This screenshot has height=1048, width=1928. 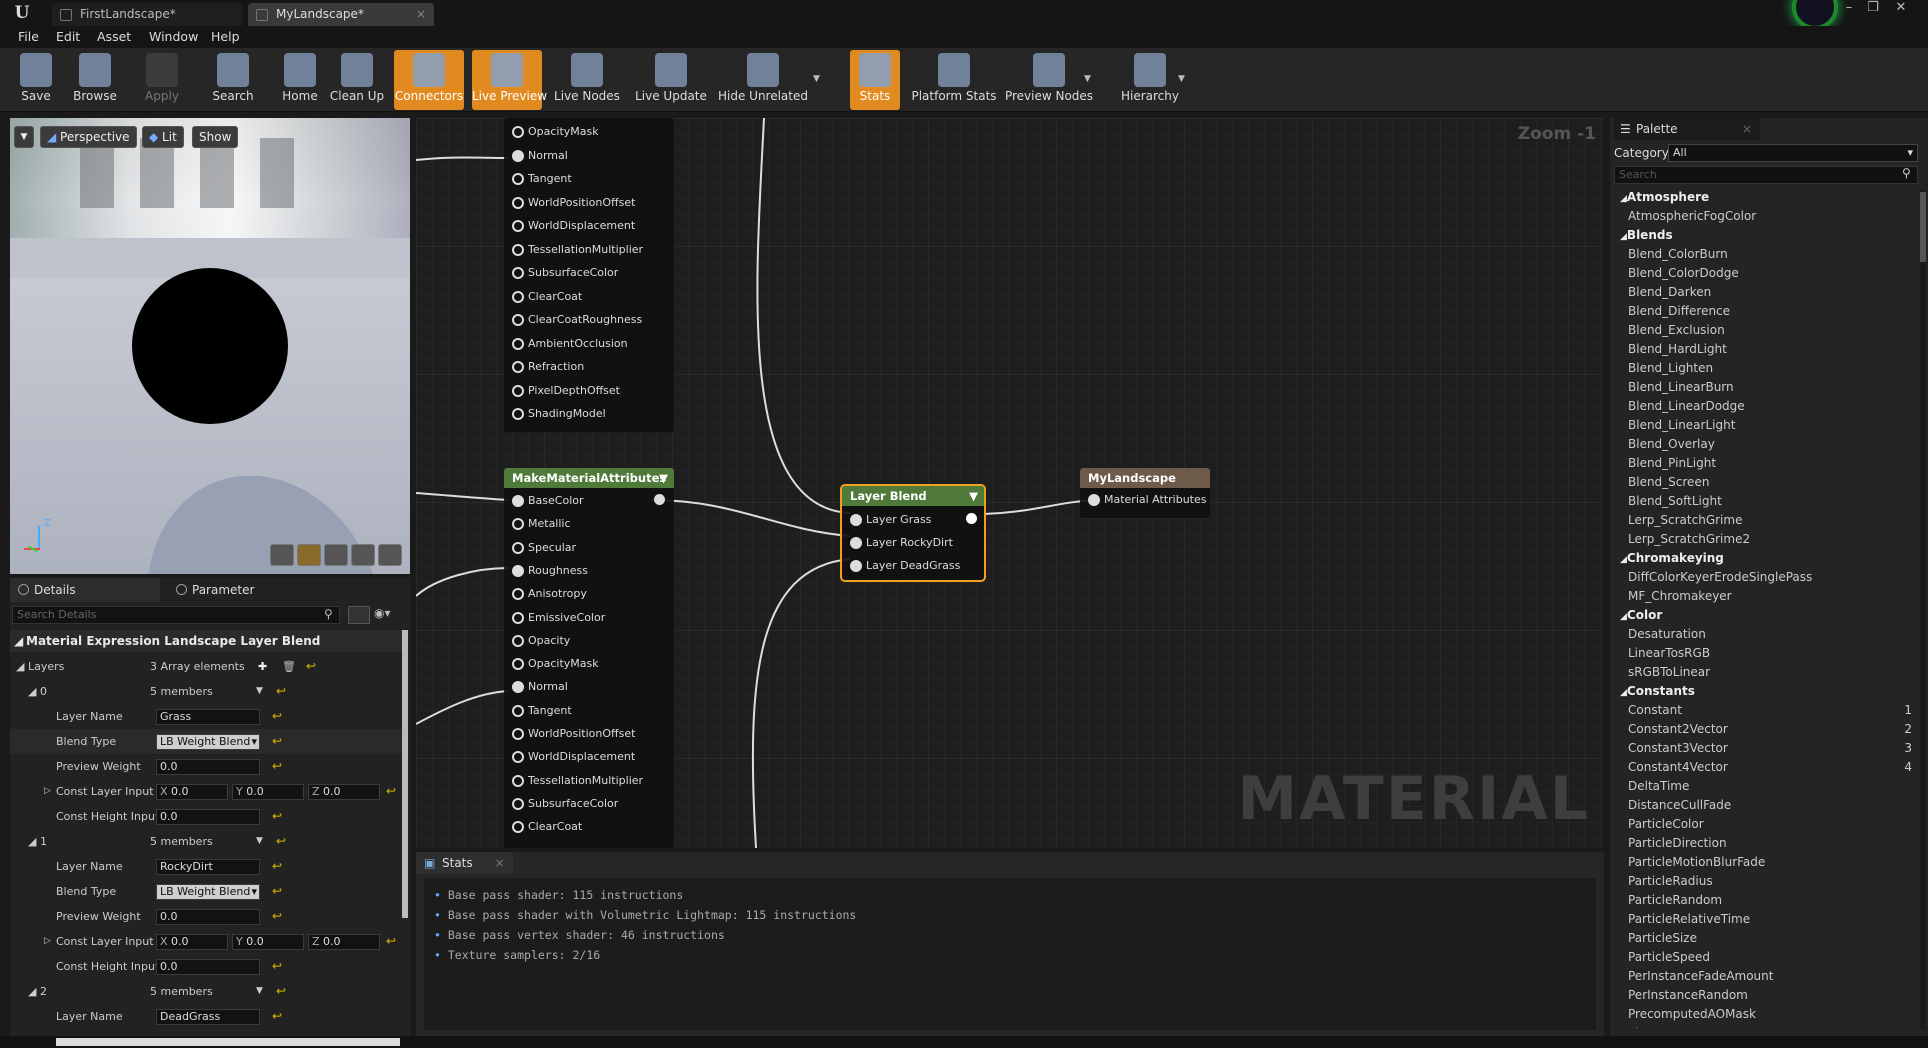 I want to click on palette-item: Blend_Darken, so click(x=1766, y=292).